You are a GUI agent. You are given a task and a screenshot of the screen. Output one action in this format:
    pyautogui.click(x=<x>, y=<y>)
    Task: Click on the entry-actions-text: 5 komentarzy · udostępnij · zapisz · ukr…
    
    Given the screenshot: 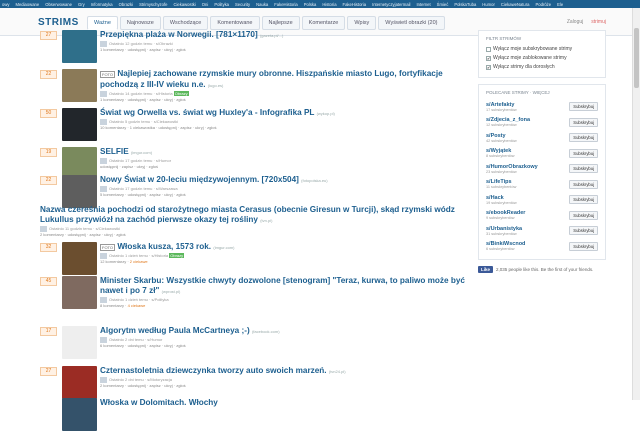 What is the action you would take?
    pyautogui.click(x=143, y=194)
    